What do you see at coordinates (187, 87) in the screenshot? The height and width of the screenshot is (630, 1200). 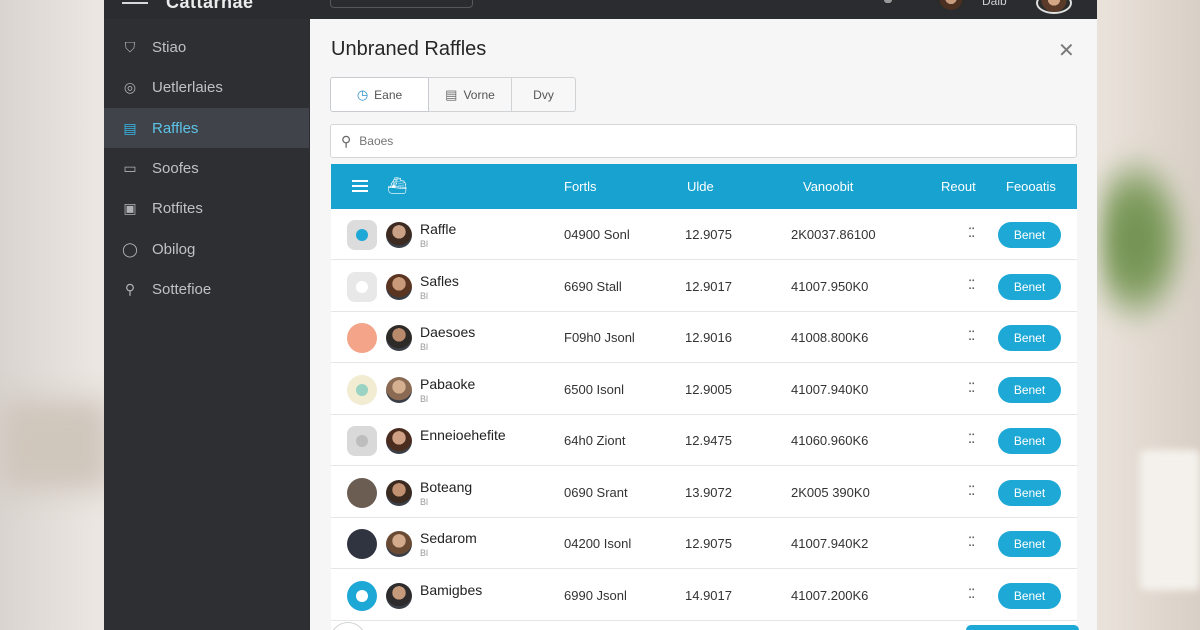 I see `sidebar-item-label: Uetlerlaies` at bounding box center [187, 87].